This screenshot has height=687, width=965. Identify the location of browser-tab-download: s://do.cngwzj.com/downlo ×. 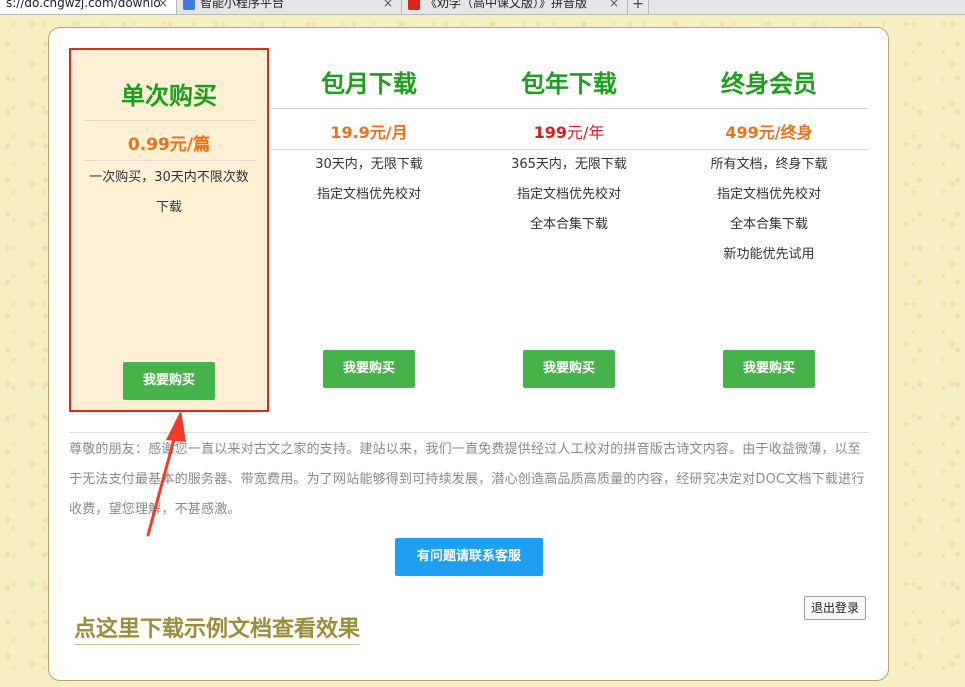
(88, 7).